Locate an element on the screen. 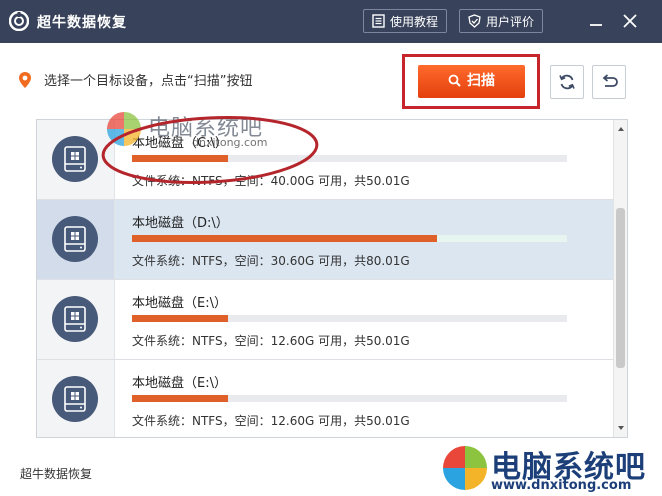 Image resolution: width=662 pixels, height=496 pixels. close-icon is located at coordinates (630, 21).